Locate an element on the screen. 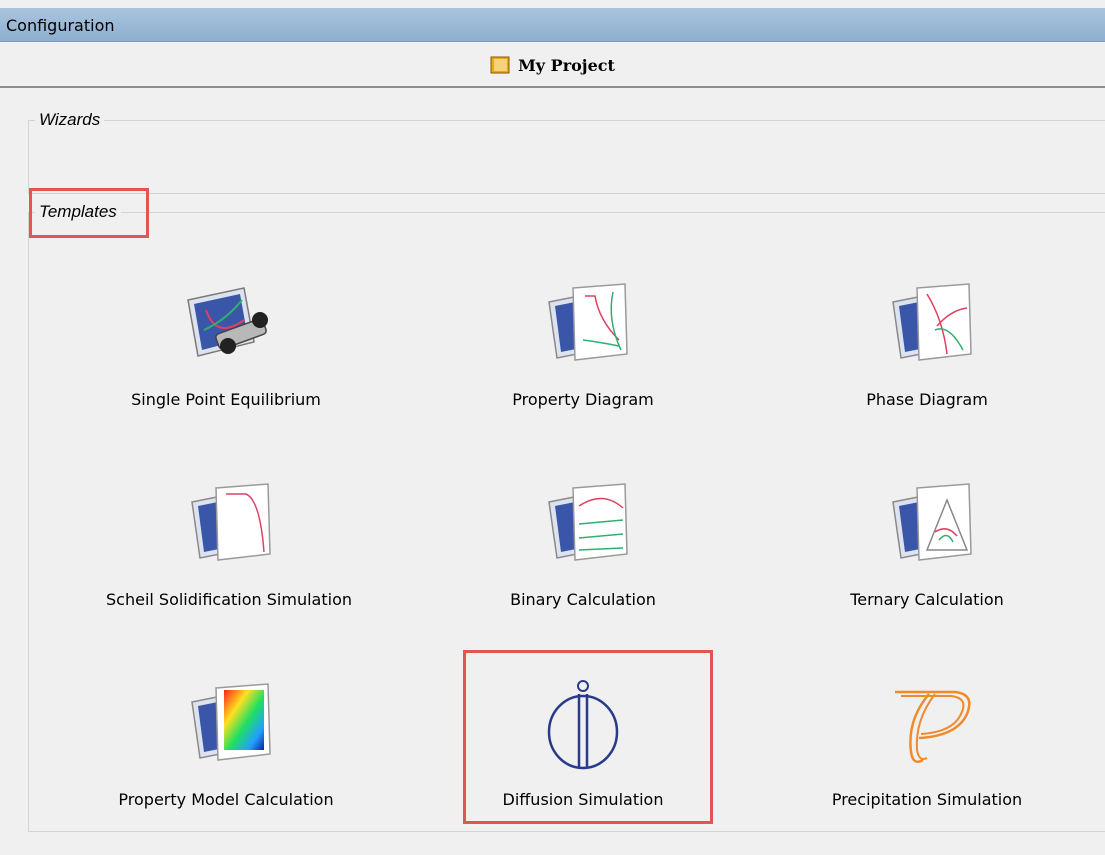 The image size is (1105, 855). template-phase-diagram: Phase Diagram is located at coordinates (927, 365).